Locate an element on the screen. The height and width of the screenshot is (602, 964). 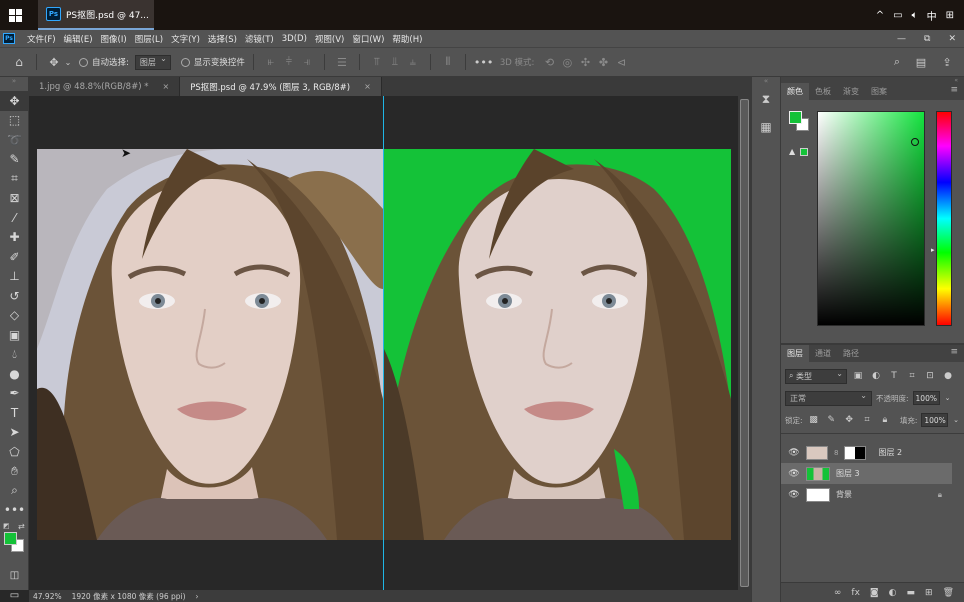
vertical-guide-line is located at coordinates (383, 343).